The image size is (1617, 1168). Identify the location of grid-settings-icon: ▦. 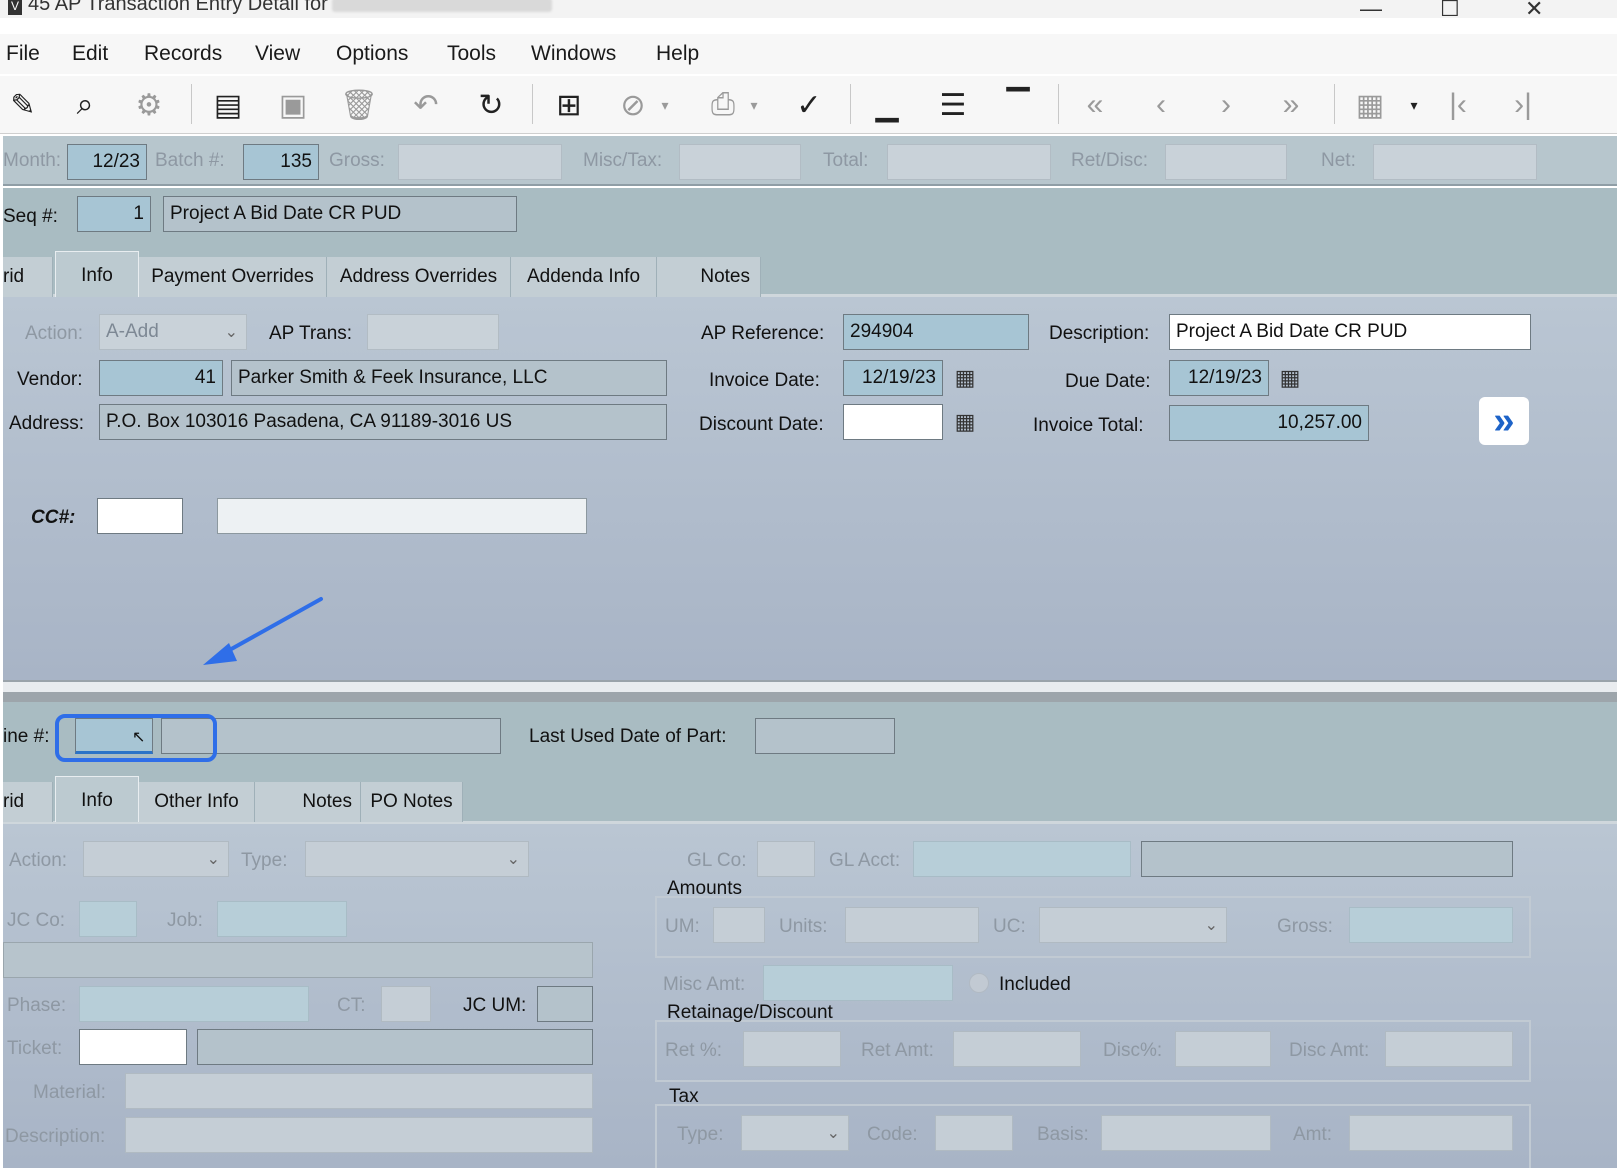
(1370, 105).